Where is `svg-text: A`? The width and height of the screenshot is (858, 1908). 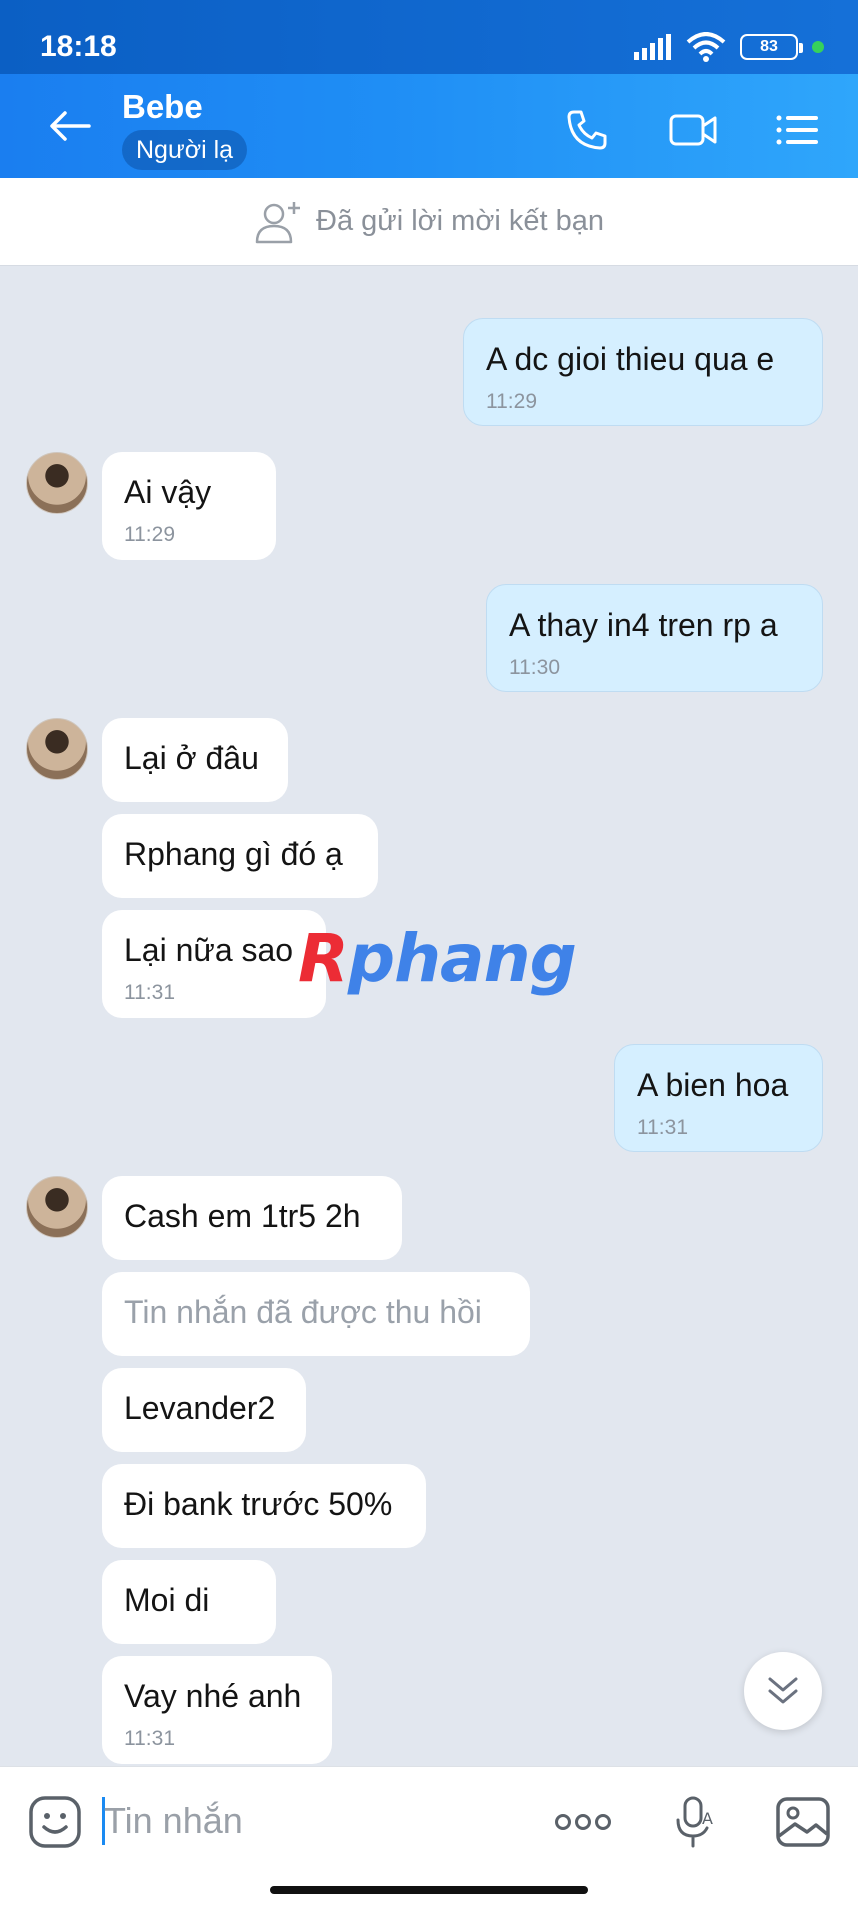
svg-text: A is located at coordinates (707, 1818).